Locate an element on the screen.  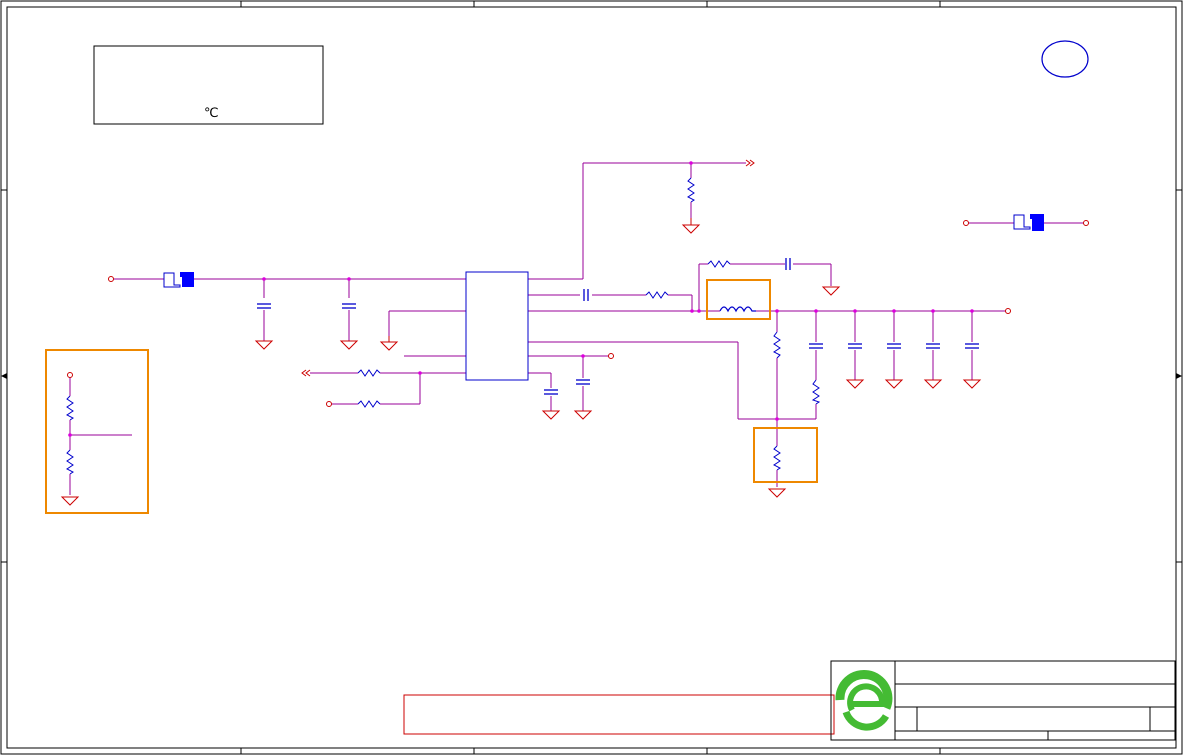
resistor-r7 is located at coordinates (816, 392).